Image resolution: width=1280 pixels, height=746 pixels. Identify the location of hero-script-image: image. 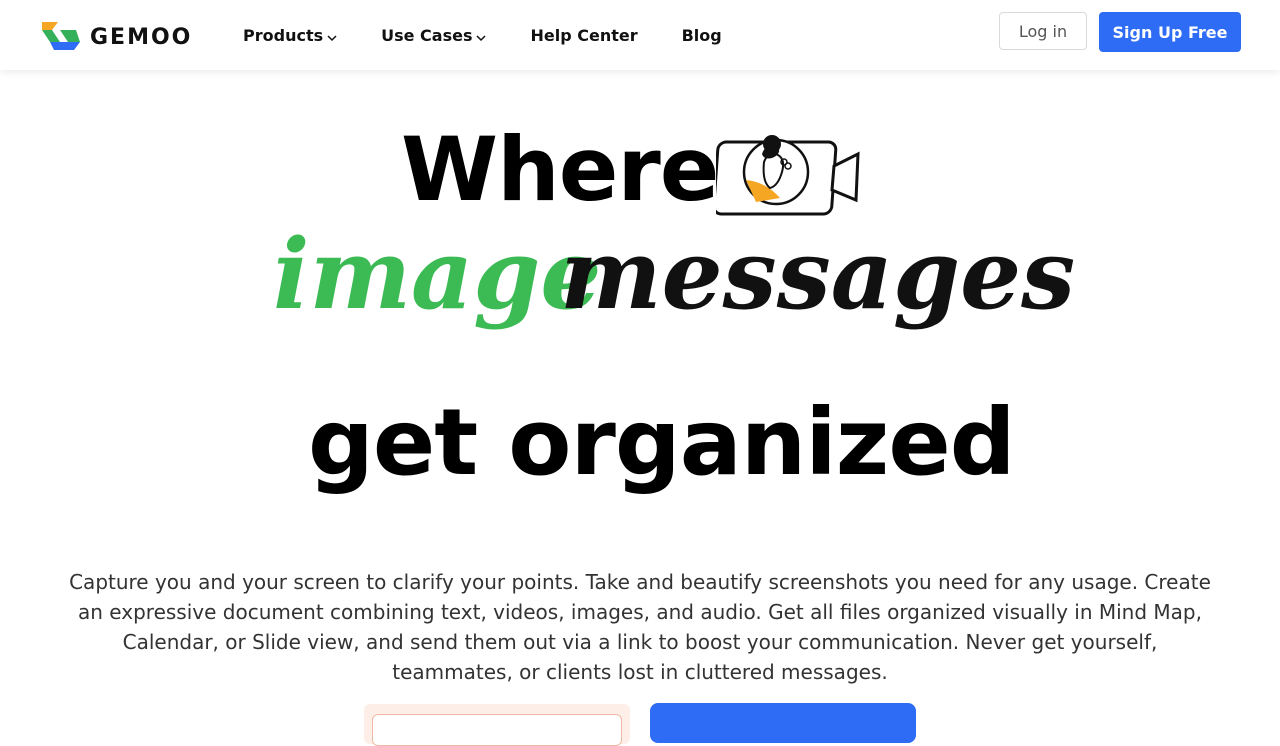
(437, 274).